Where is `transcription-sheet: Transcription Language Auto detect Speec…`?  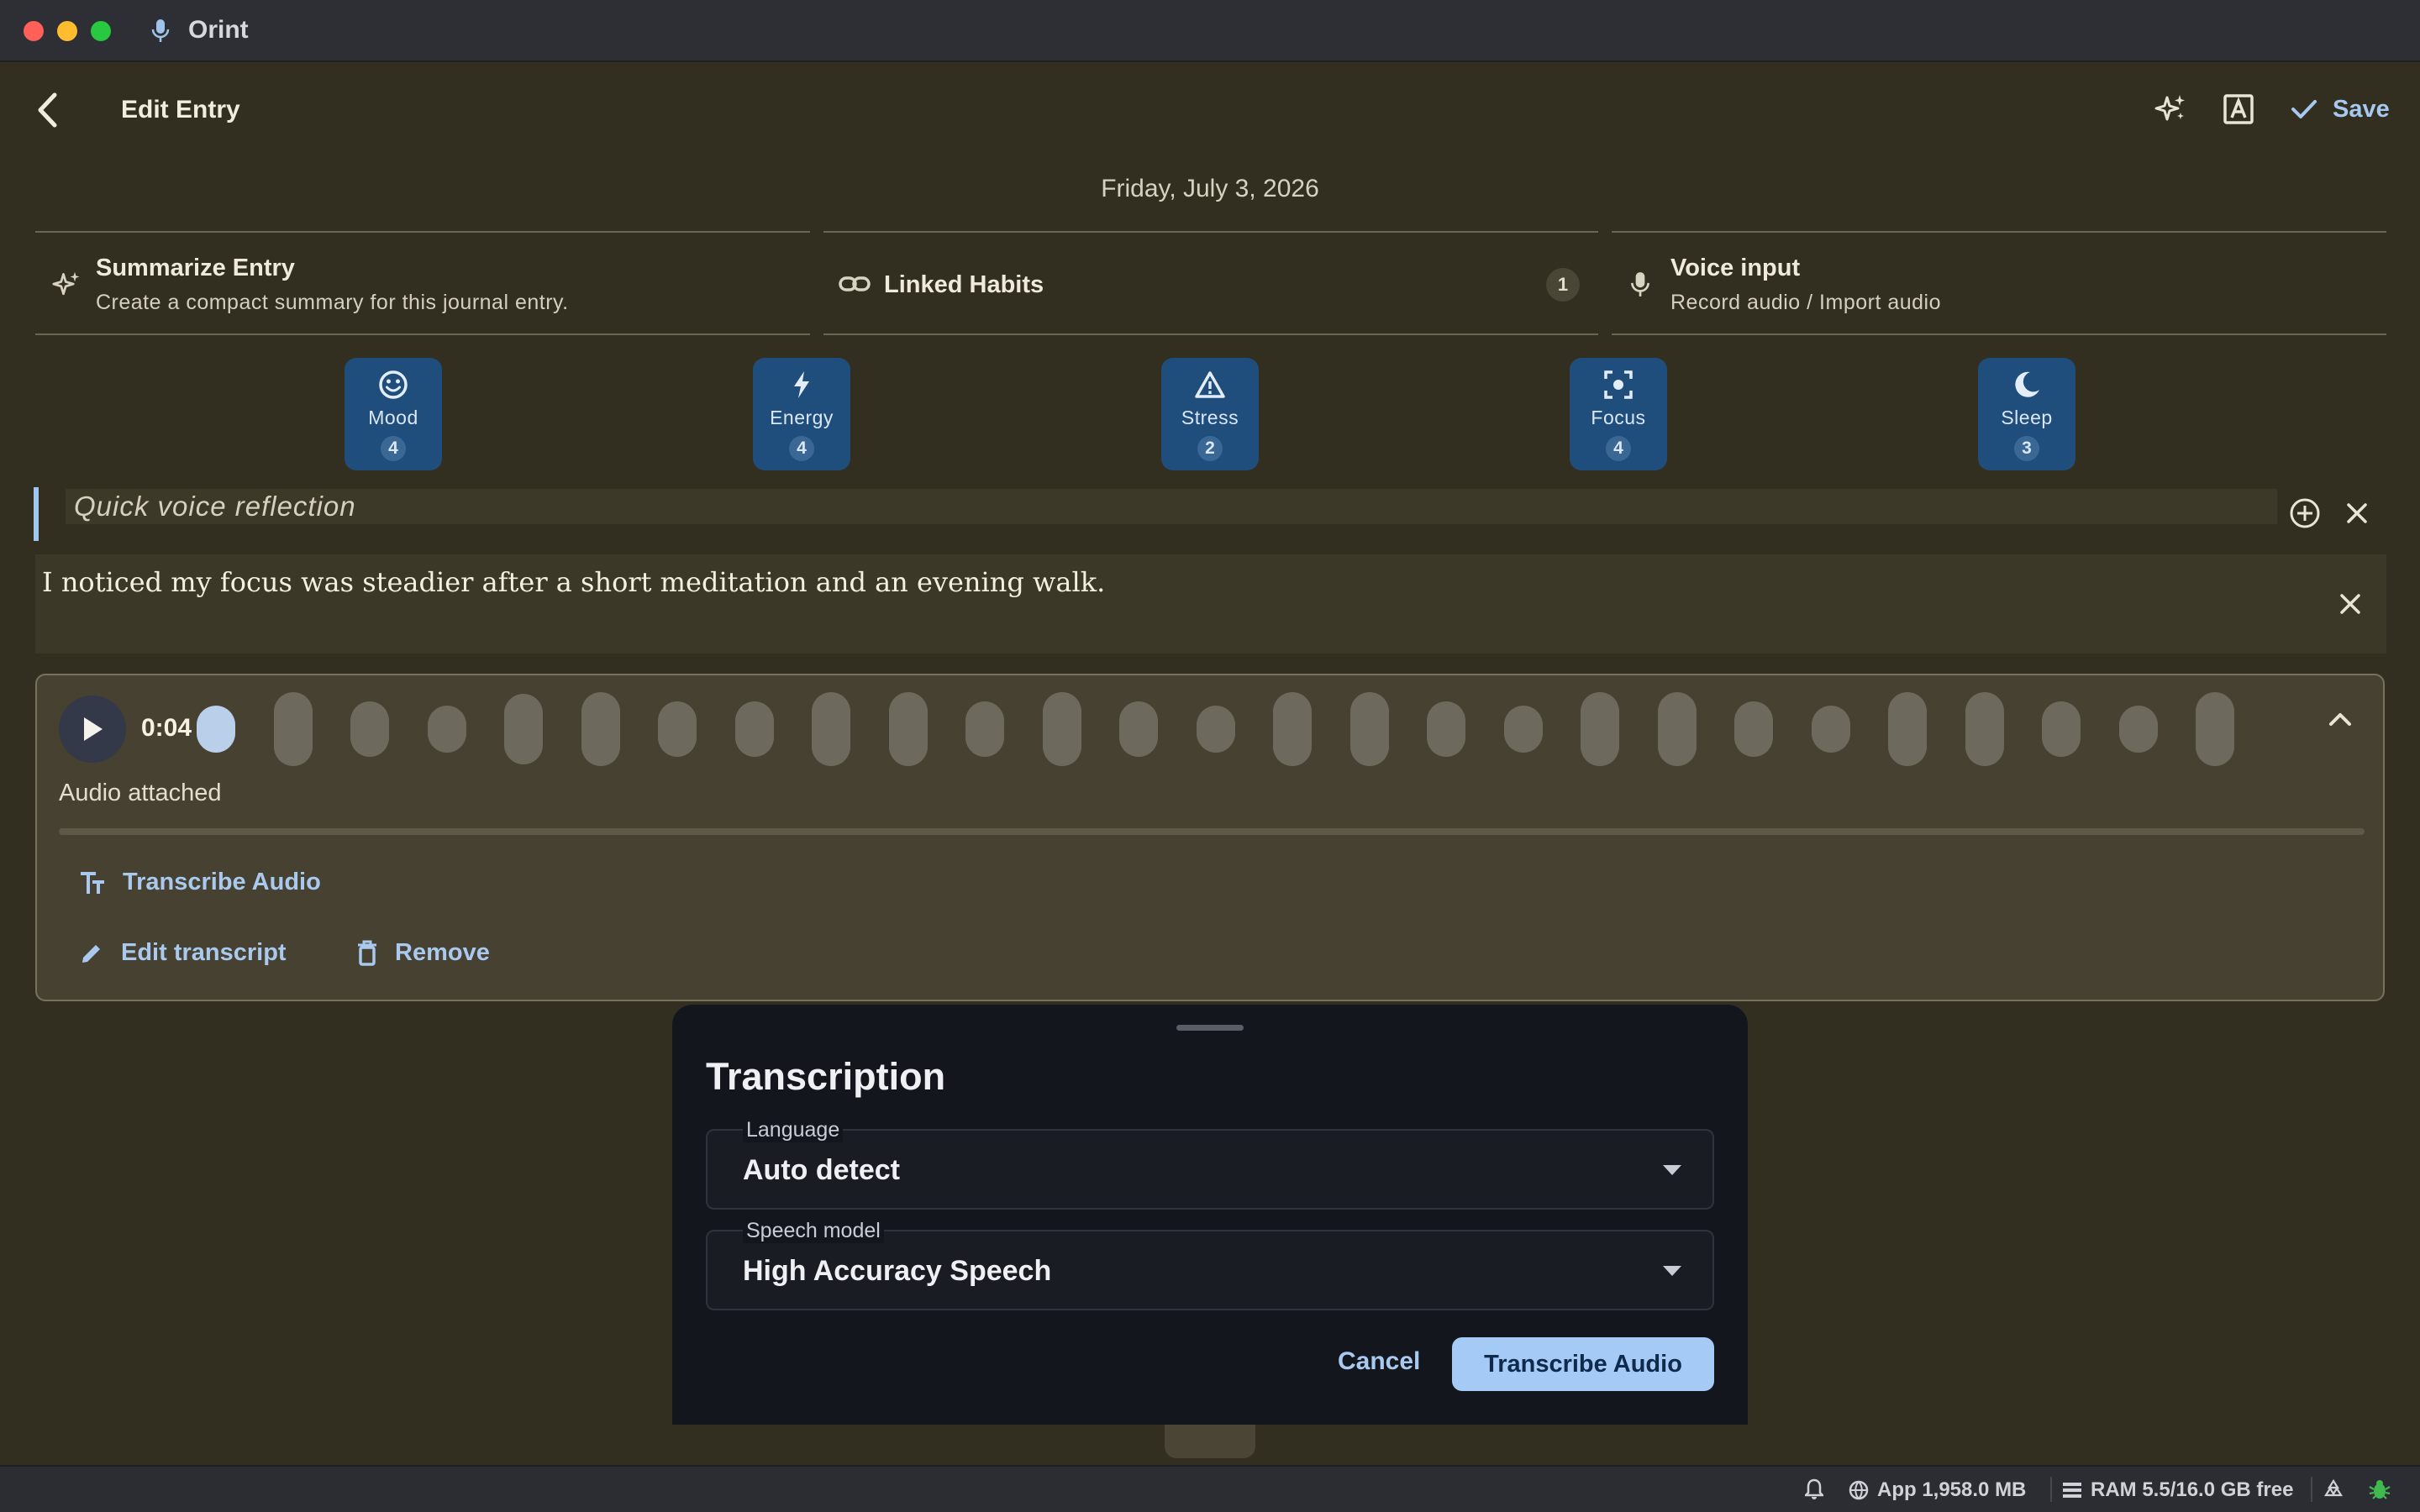 transcription-sheet: Transcription Language Auto detect Speec… is located at coordinates (1210, 1215).